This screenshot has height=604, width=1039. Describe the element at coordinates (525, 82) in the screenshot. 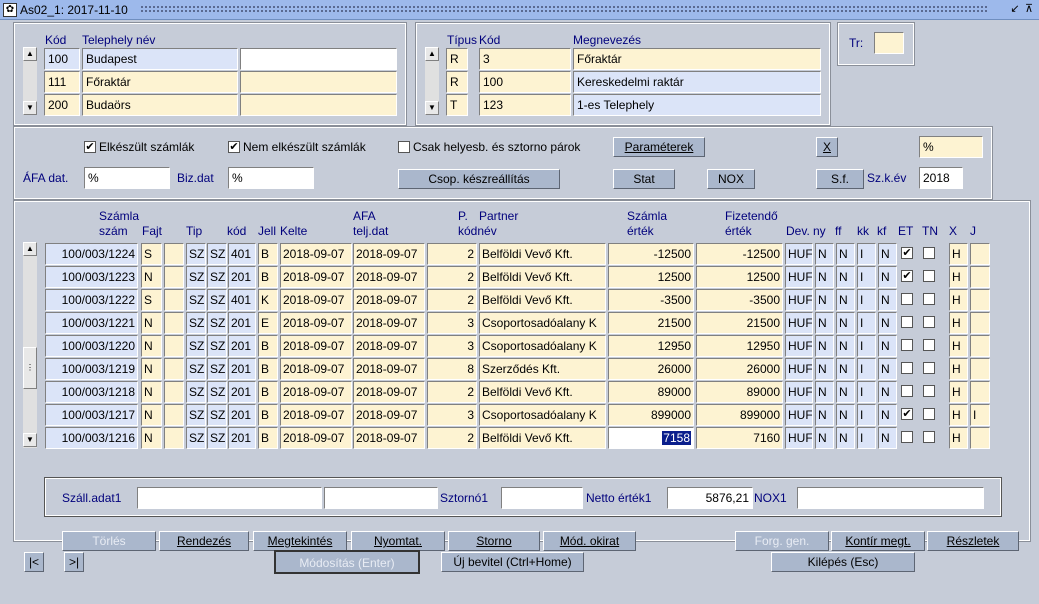

I see `tipus-kod-field: 100` at that location.